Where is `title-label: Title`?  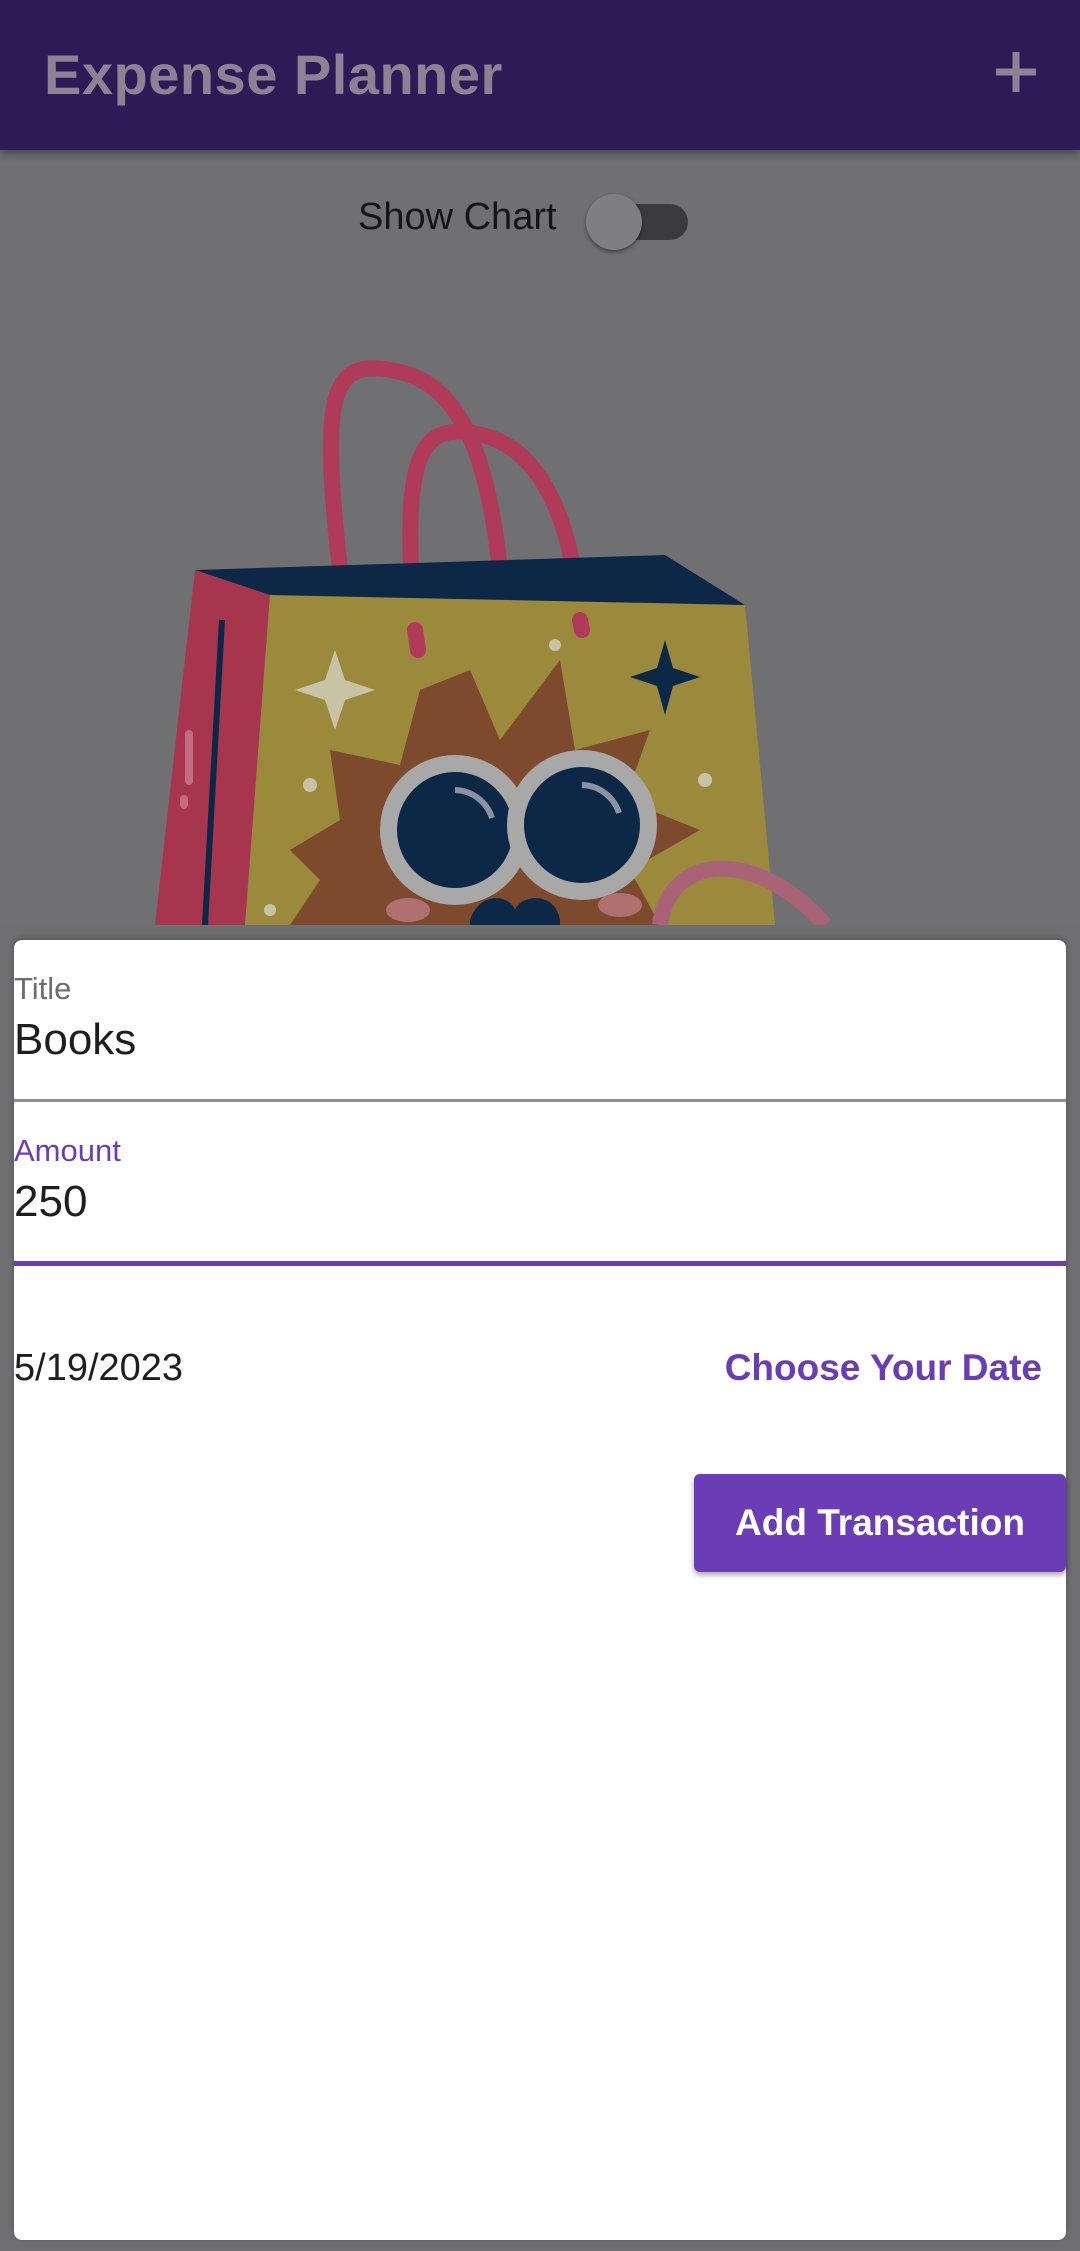 title-label: Title is located at coordinates (43, 988).